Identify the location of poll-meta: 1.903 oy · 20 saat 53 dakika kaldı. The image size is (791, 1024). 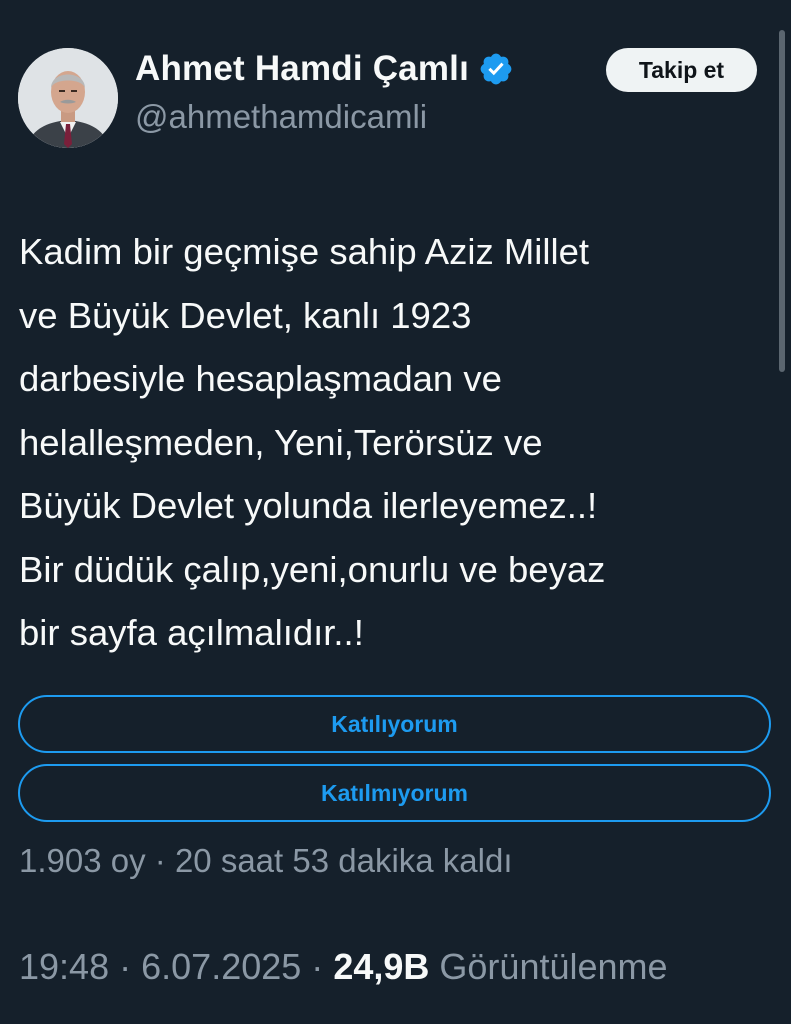
(266, 861).